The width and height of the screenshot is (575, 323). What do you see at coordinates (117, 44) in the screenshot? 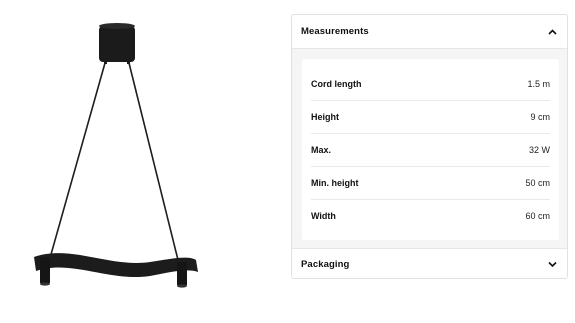
I see `lamp-canopy` at bounding box center [117, 44].